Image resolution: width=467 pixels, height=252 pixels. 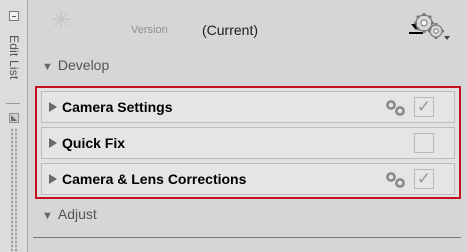 What do you see at coordinates (248, 179) in the screenshot?
I see `step-row-camera-lens-corrections: Camera & Lens Corrections ✓` at bounding box center [248, 179].